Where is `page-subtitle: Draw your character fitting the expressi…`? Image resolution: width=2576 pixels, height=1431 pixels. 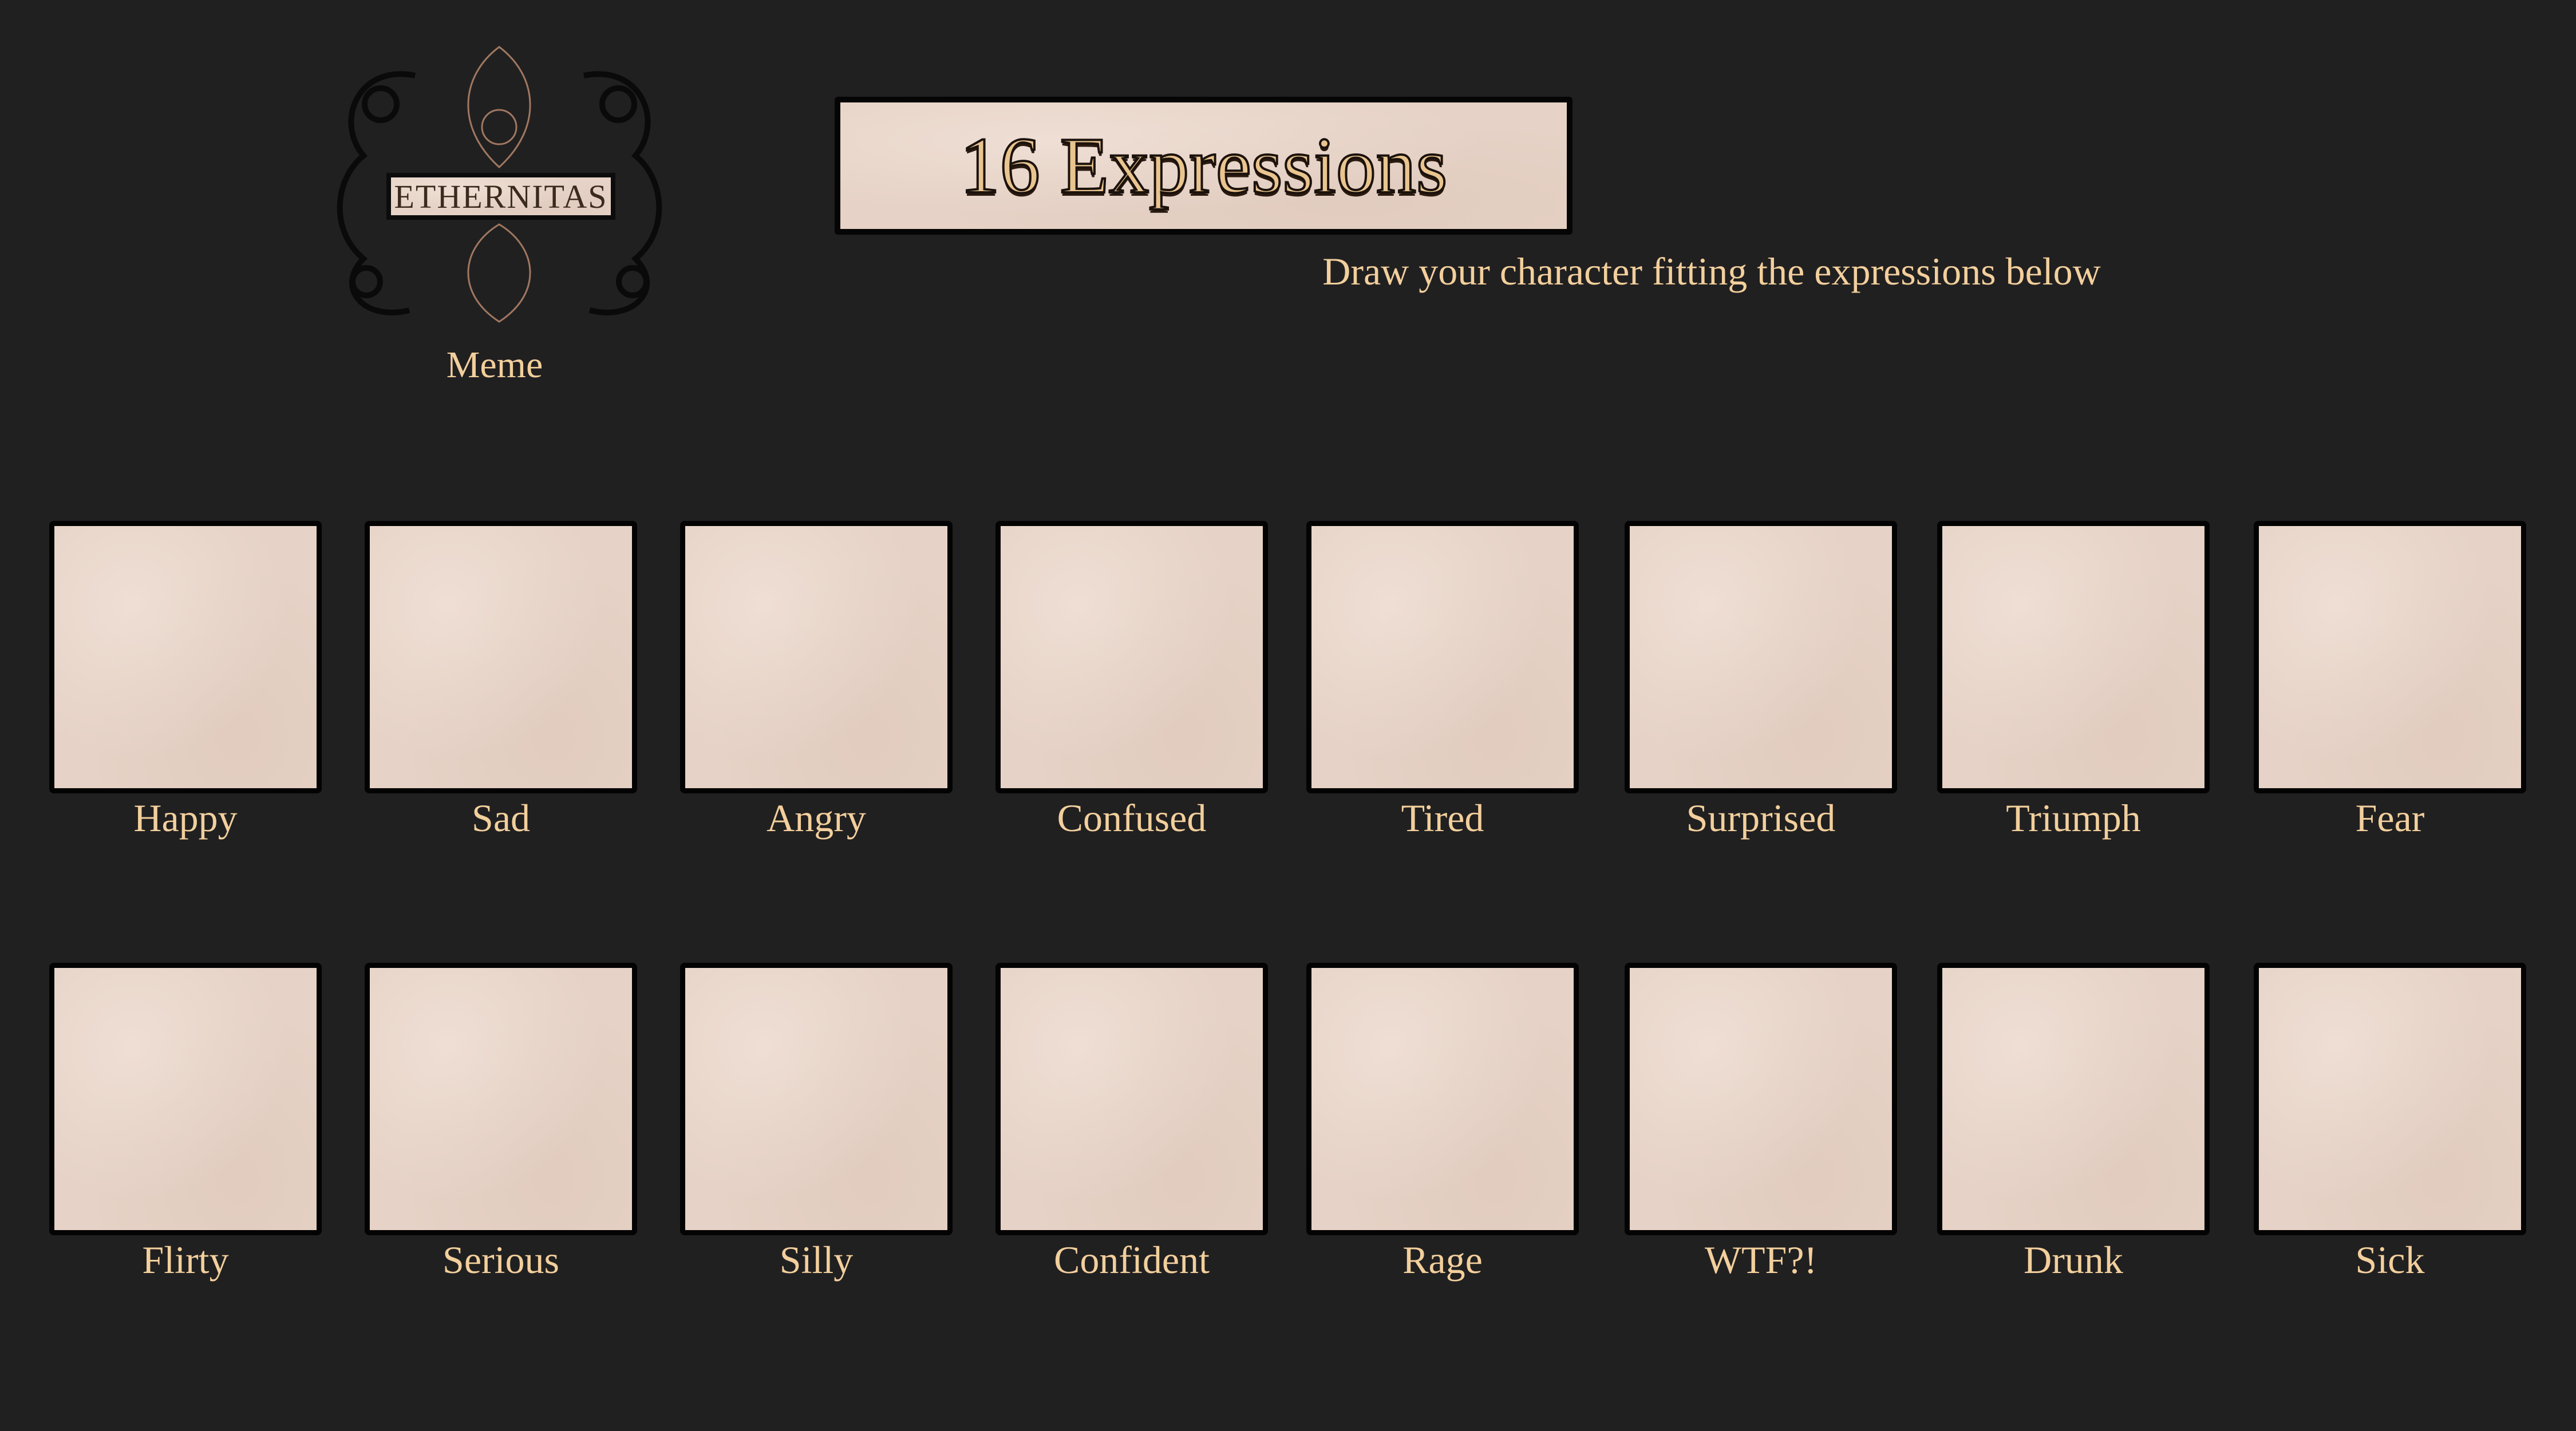
page-subtitle: Draw your character fitting the expressi… is located at coordinates (1711, 271).